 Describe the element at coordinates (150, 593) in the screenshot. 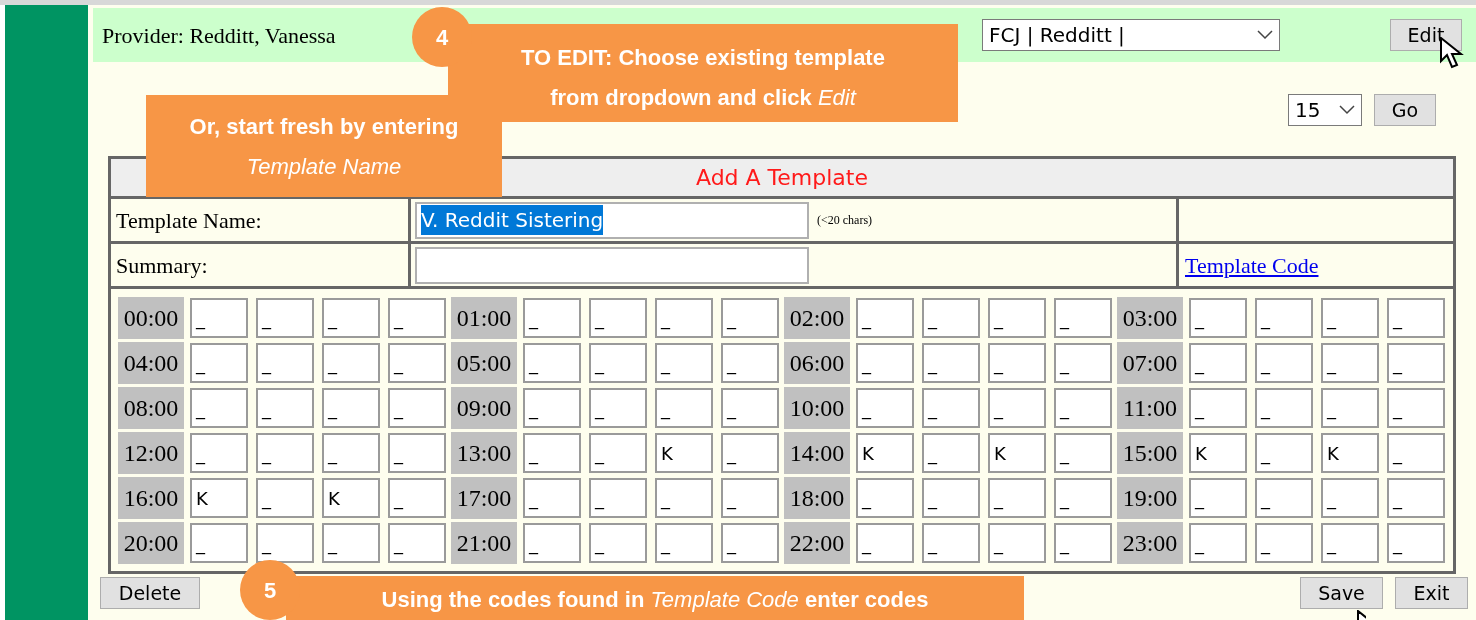

I see `delete-button: Delete` at that location.